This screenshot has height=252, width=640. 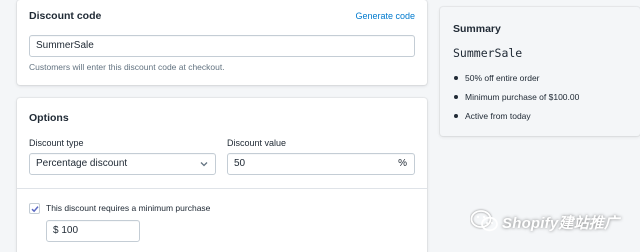 I want to click on watermark-text: Shopify建站推广, so click(x=561, y=223).